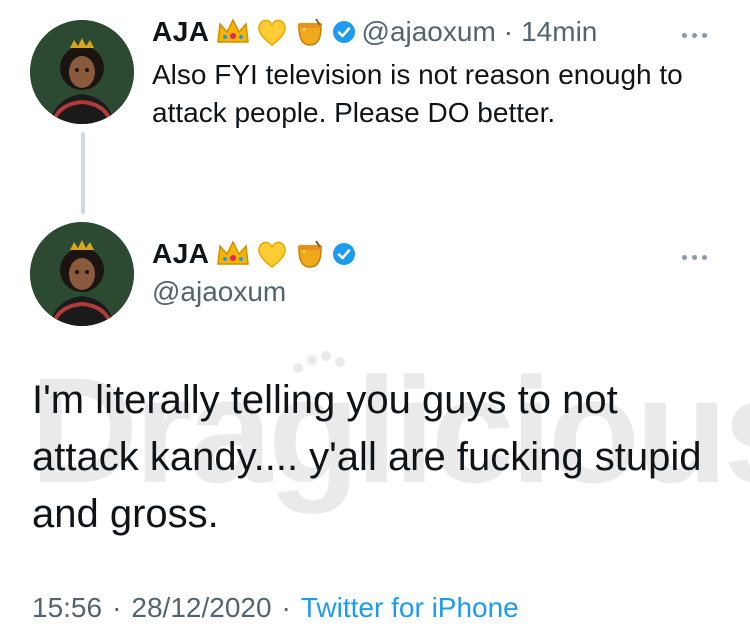  I want to click on tweet-source-link: Twitter for iPhone, so click(410, 608).